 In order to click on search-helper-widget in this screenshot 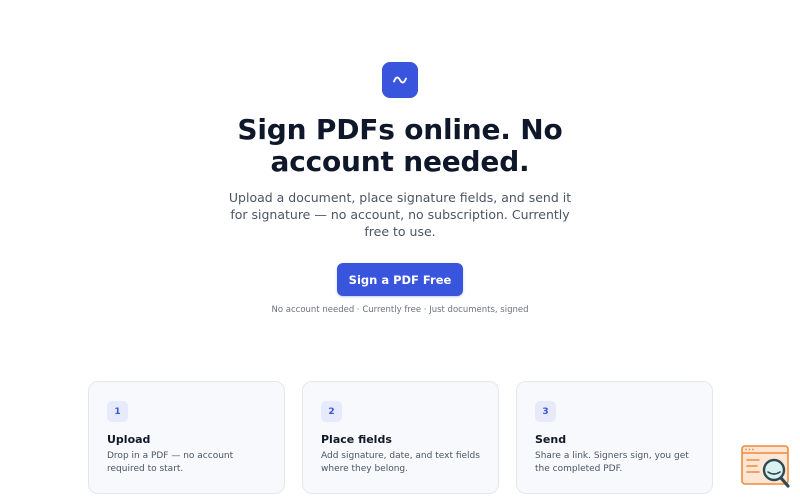, I will do `click(766, 467)`.